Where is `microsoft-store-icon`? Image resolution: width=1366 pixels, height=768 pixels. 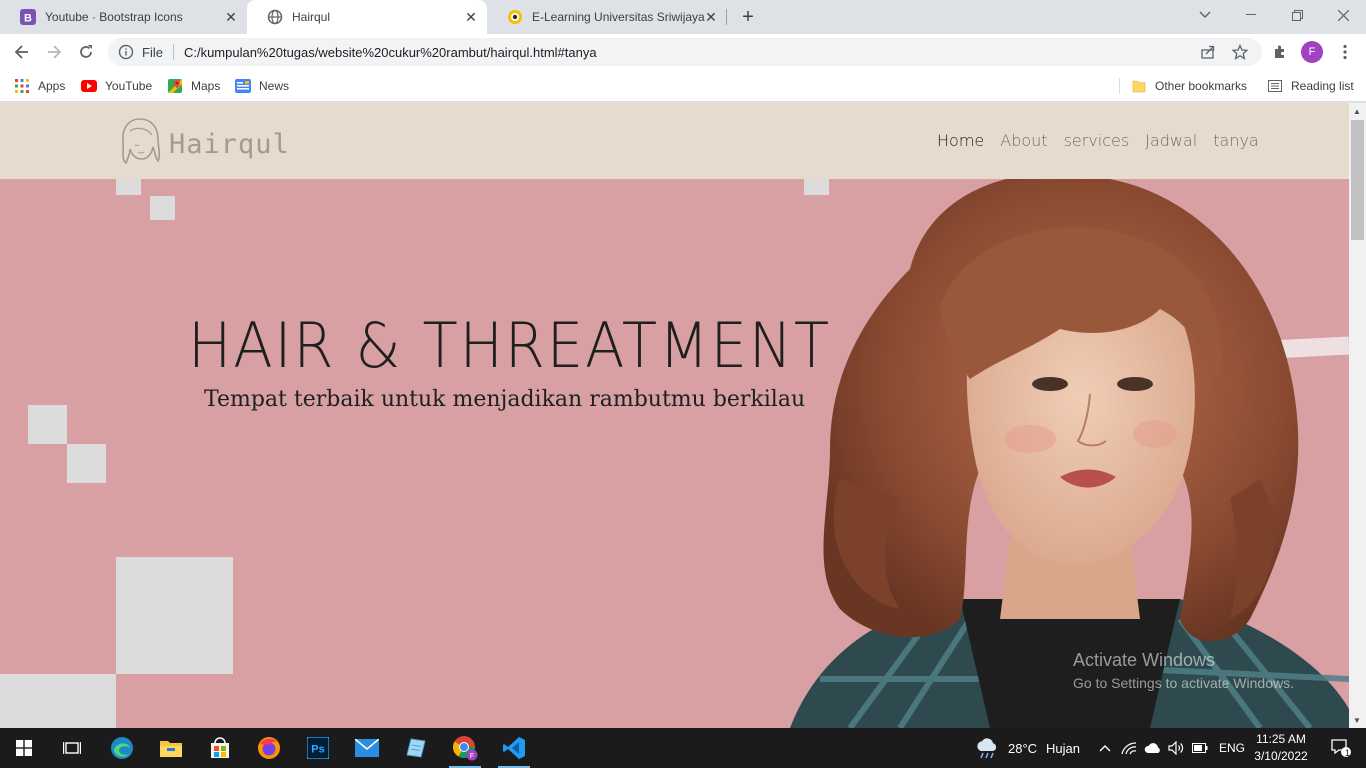 microsoft-store-icon is located at coordinates (220, 748).